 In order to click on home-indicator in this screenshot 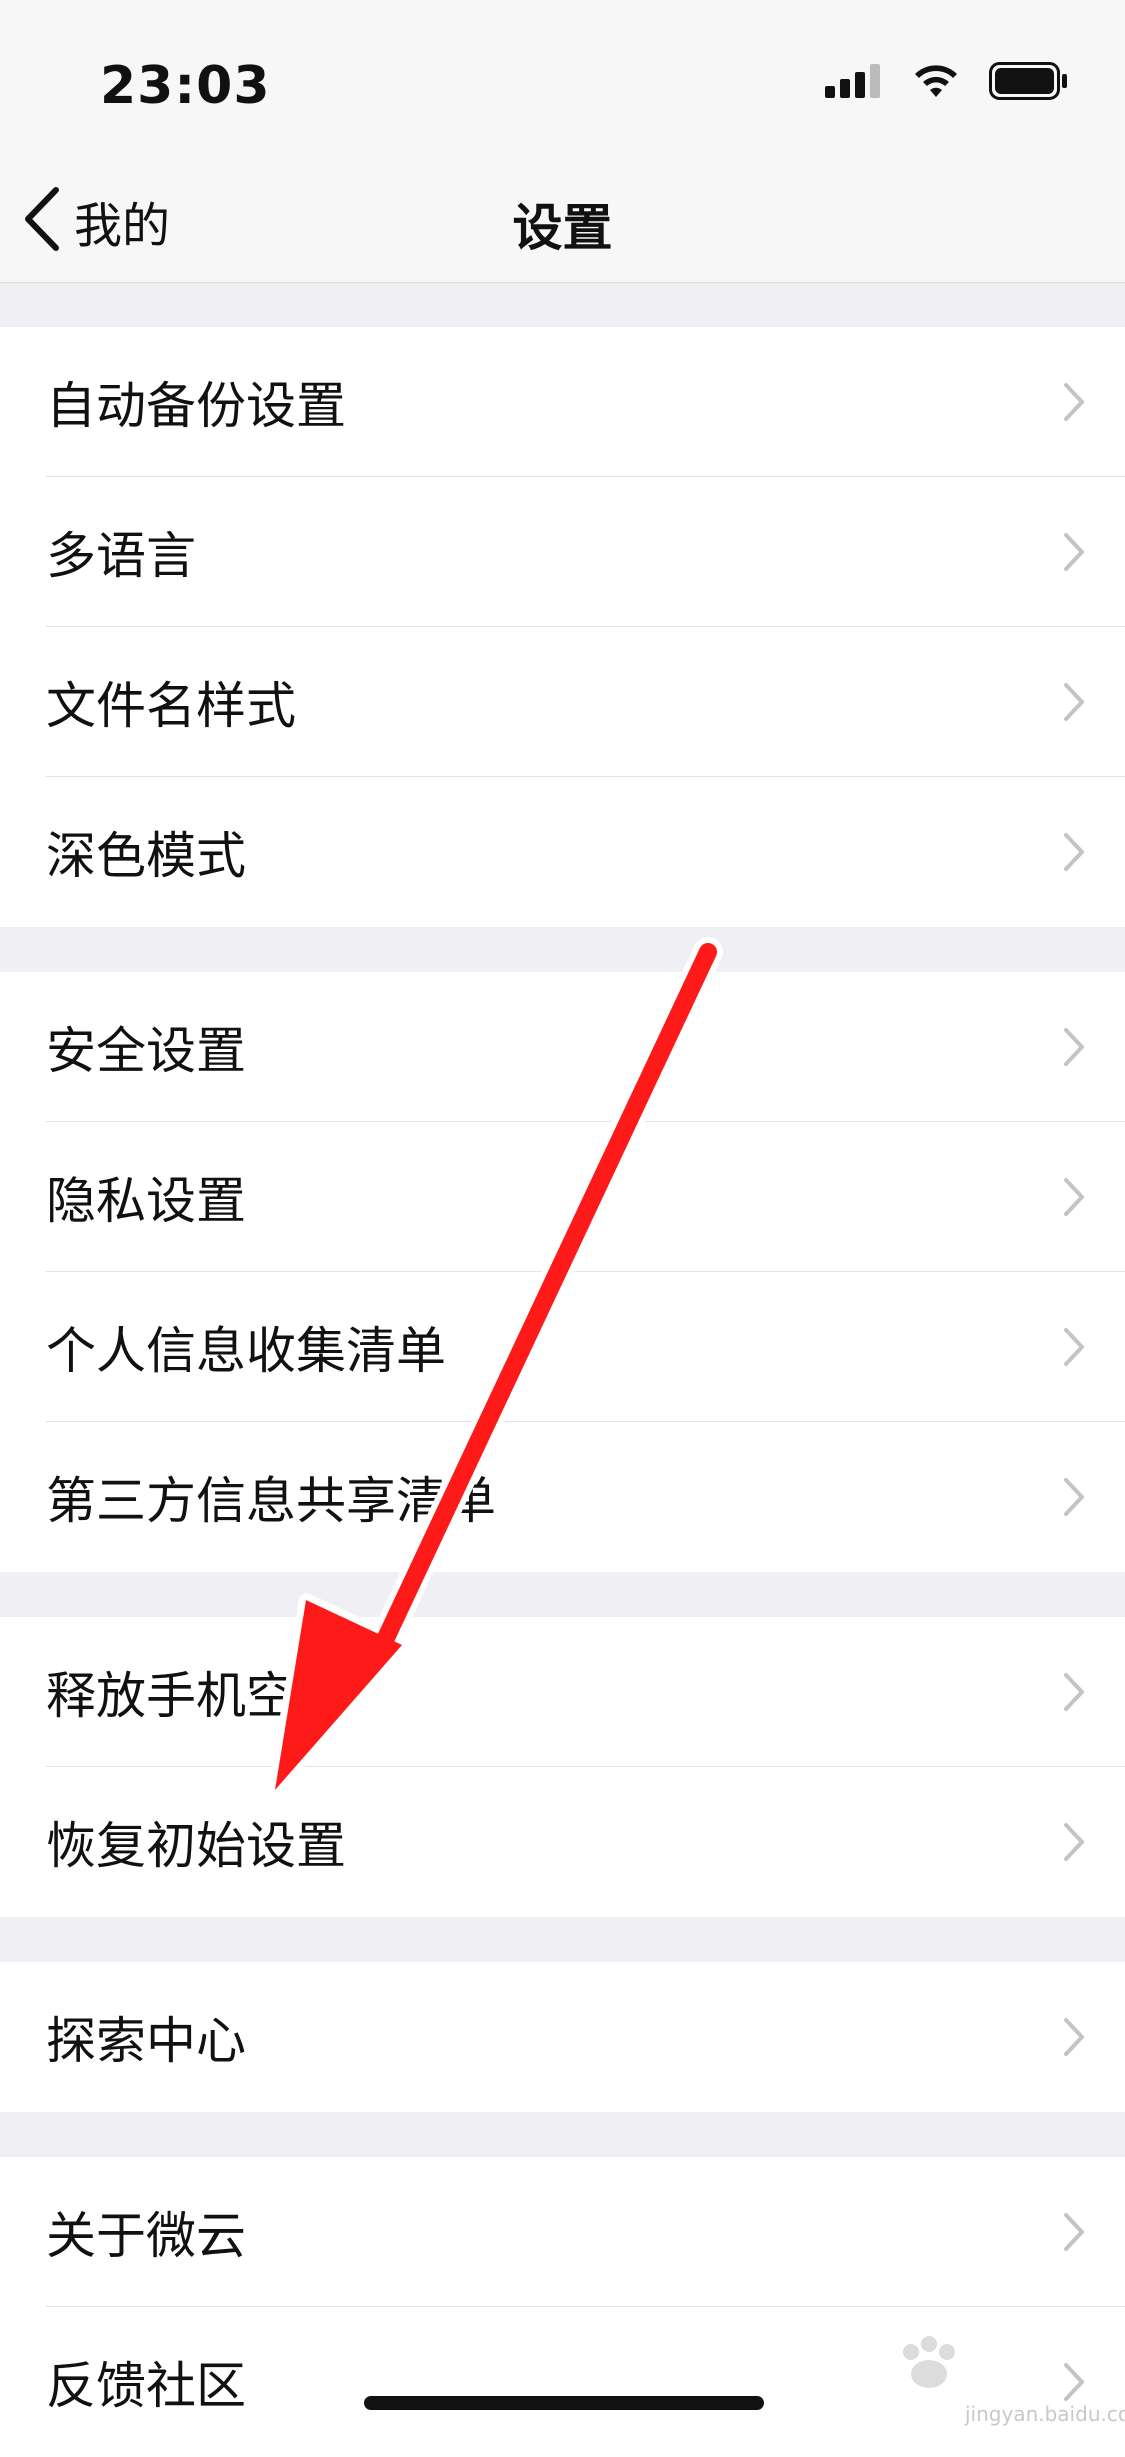, I will do `click(564, 2403)`.